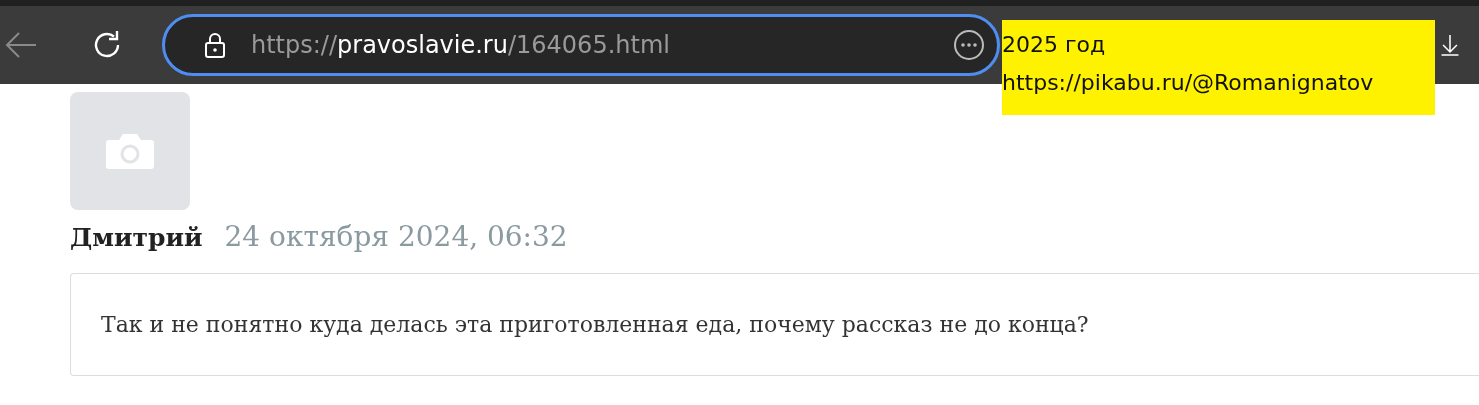 The width and height of the screenshot is (1479, 405). What do you see at coordinates (396, 236) in the screenshot?
I see `comment-date: 24 октября 2024, 06:32` at bounding box center [396, 236].